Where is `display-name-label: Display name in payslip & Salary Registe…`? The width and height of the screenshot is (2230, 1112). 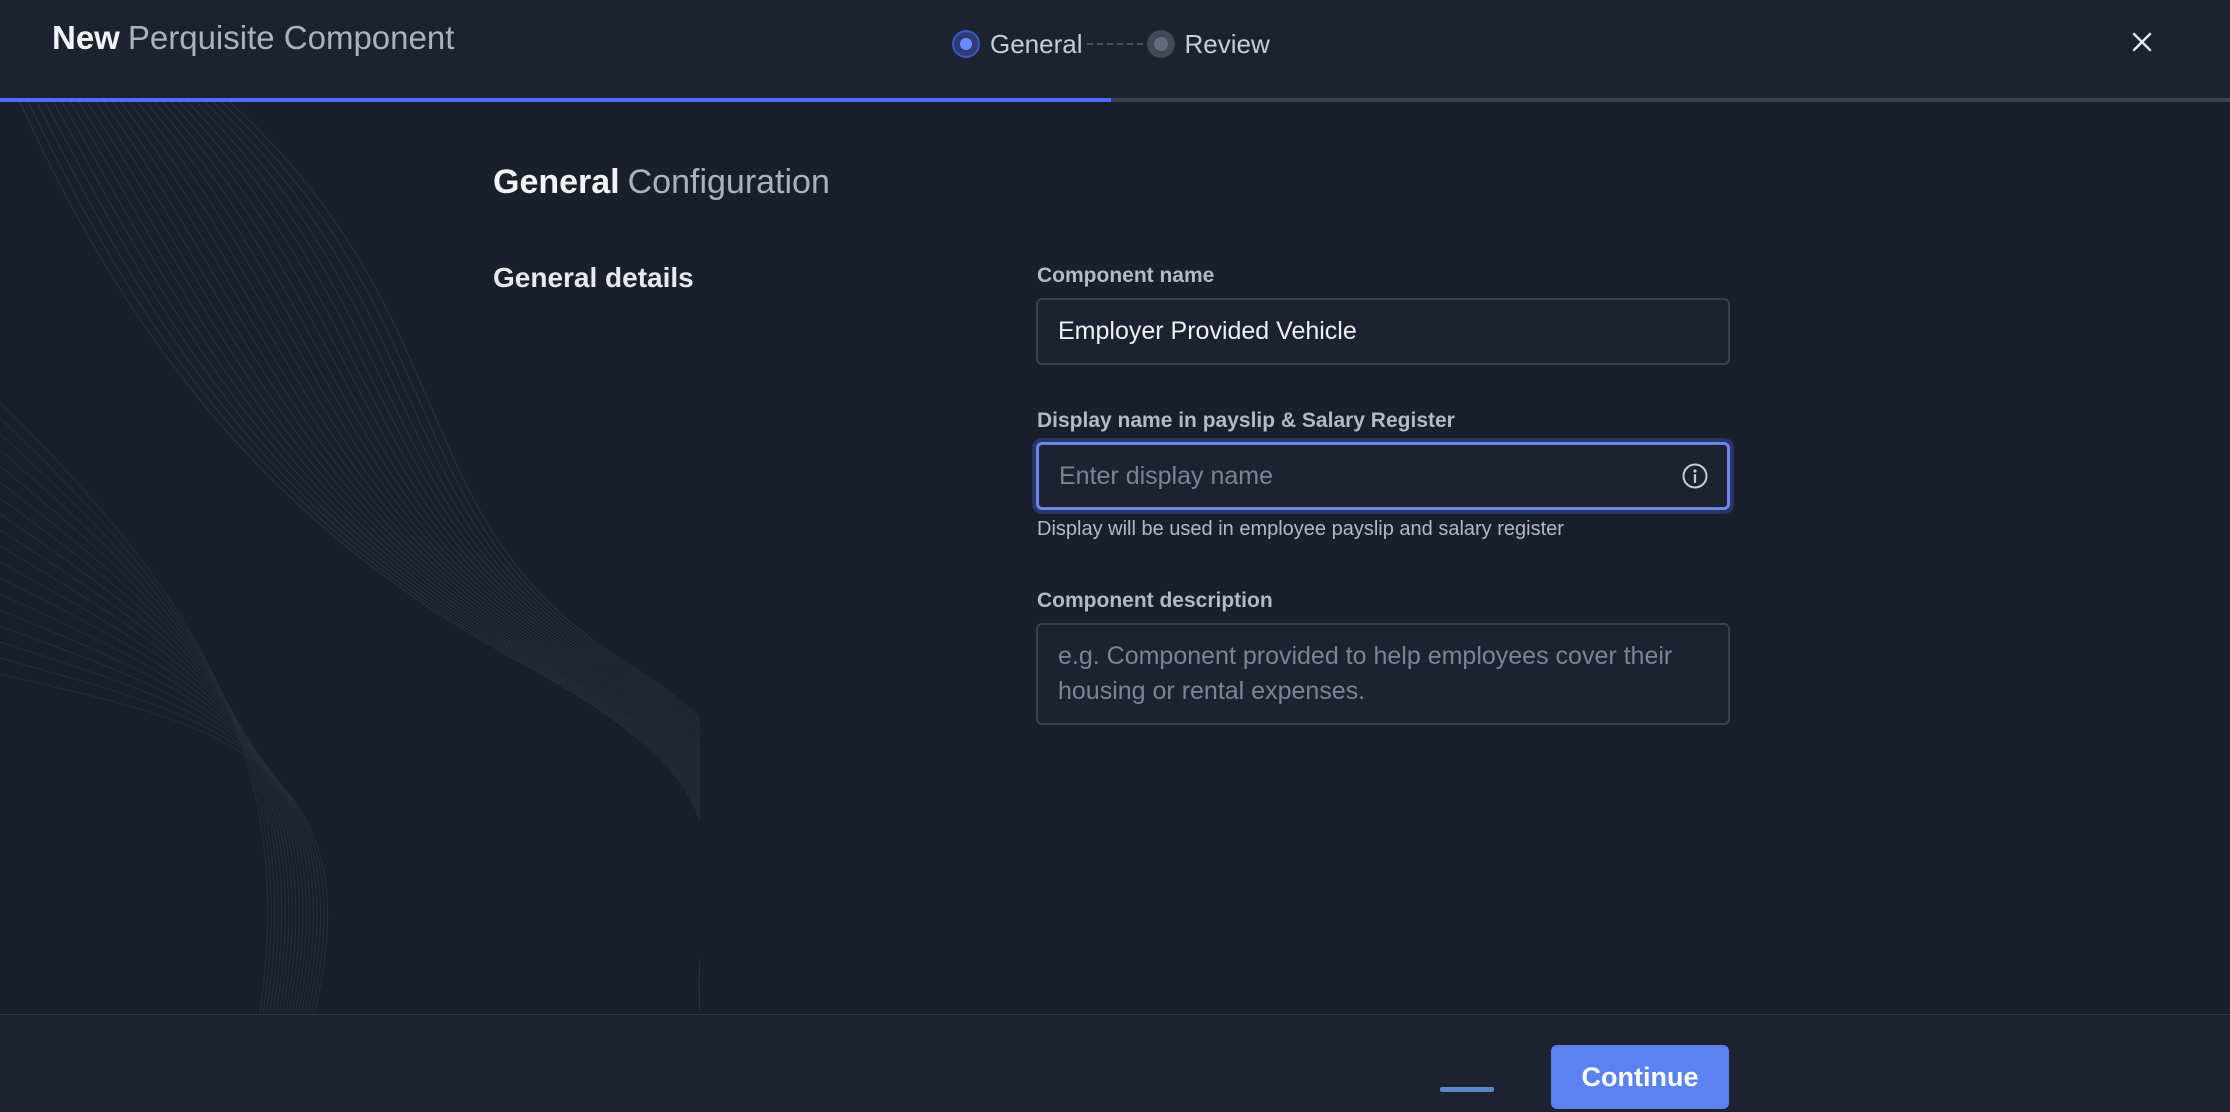
display-name-label: Display name in payslip & Salary Registe… is located at coordinates (1246, 420).